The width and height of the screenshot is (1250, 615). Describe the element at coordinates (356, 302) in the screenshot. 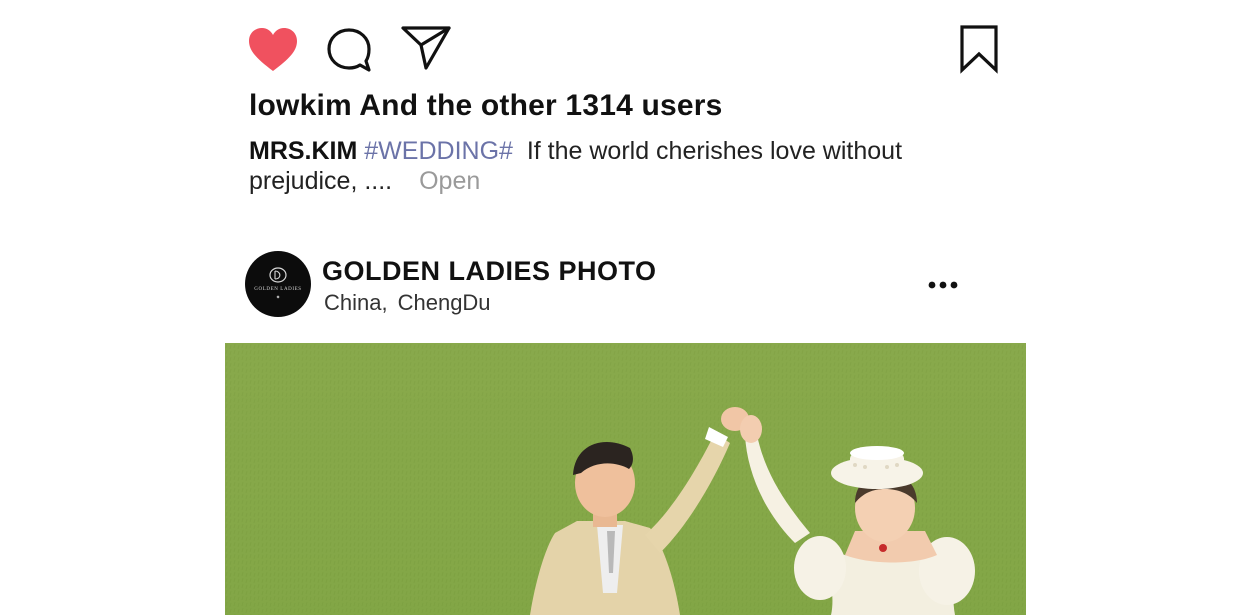

I see `location-country: China,` at that location.